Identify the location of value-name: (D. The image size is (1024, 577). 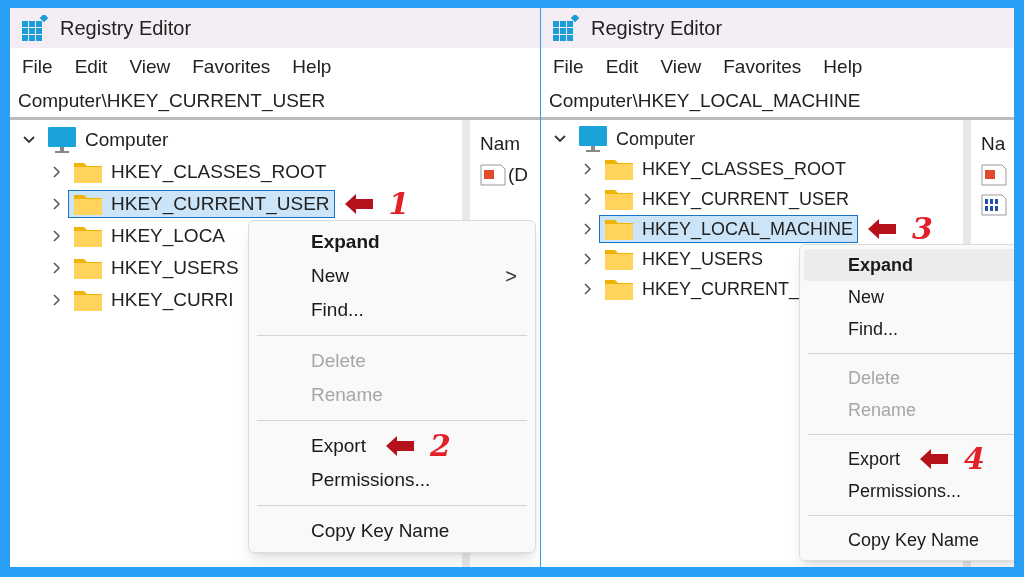
(518, 175).